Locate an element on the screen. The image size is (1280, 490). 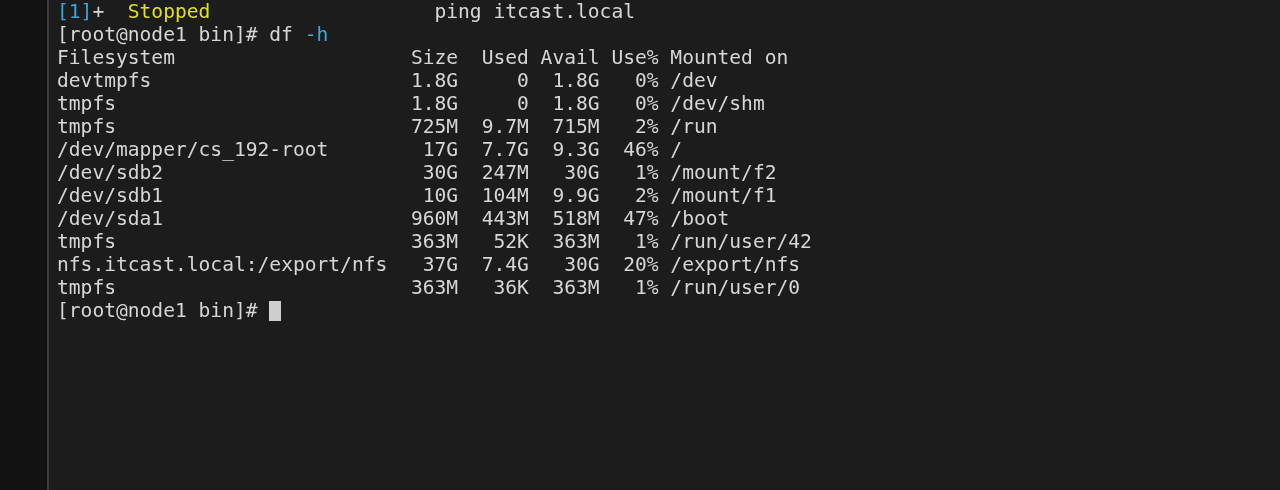
column-header: Avail is located at coordinates (569, 57).